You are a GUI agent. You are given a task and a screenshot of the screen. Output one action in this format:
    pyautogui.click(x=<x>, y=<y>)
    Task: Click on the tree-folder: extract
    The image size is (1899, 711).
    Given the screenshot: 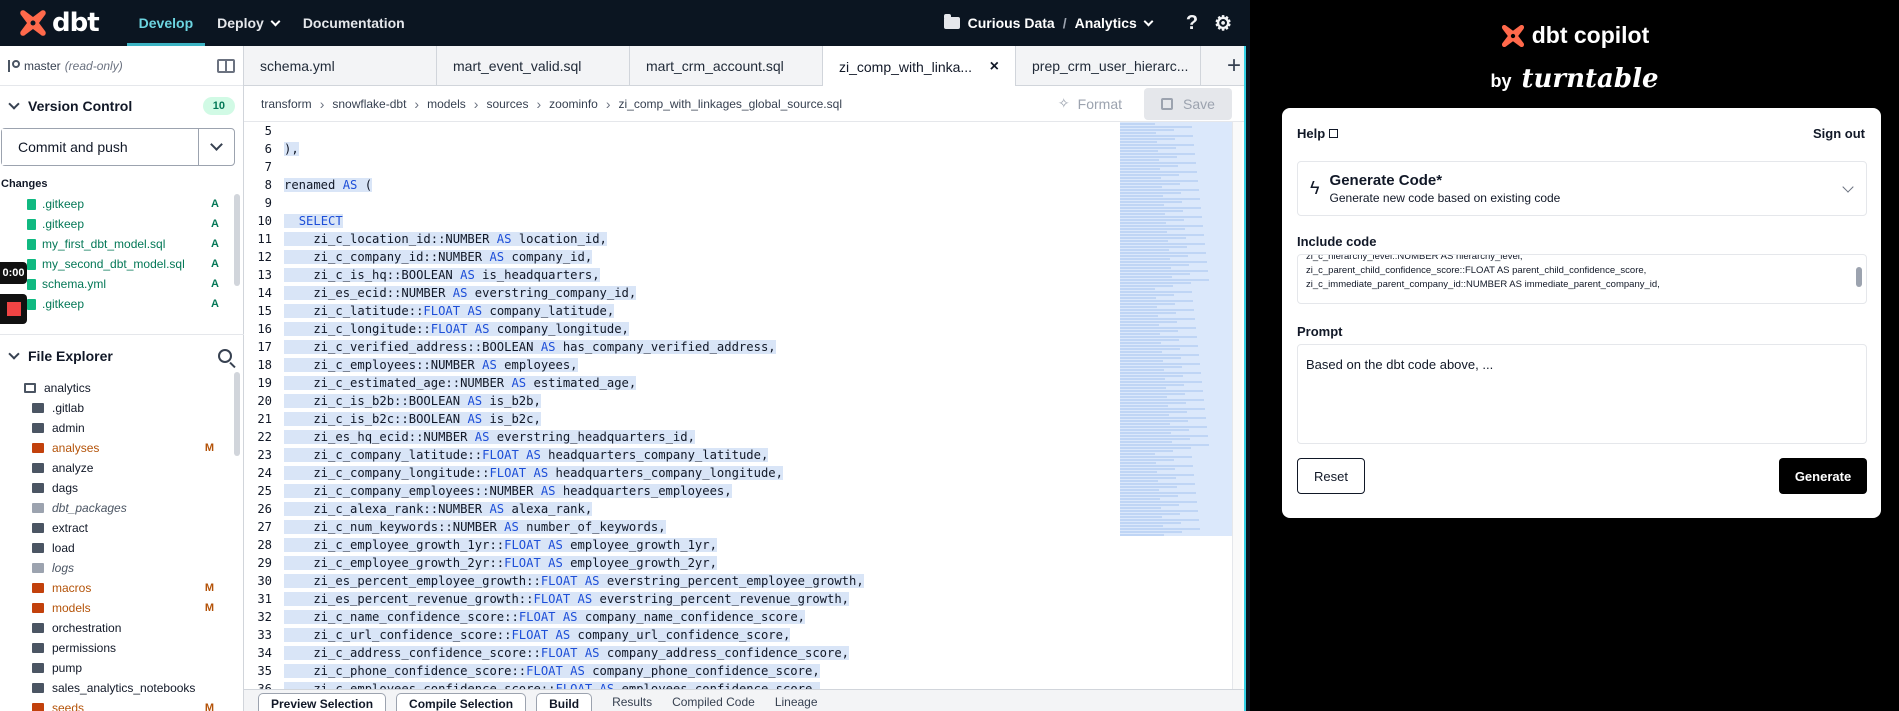 What is the action you would take?
    pyautogui.click(x=122, y=528)
    